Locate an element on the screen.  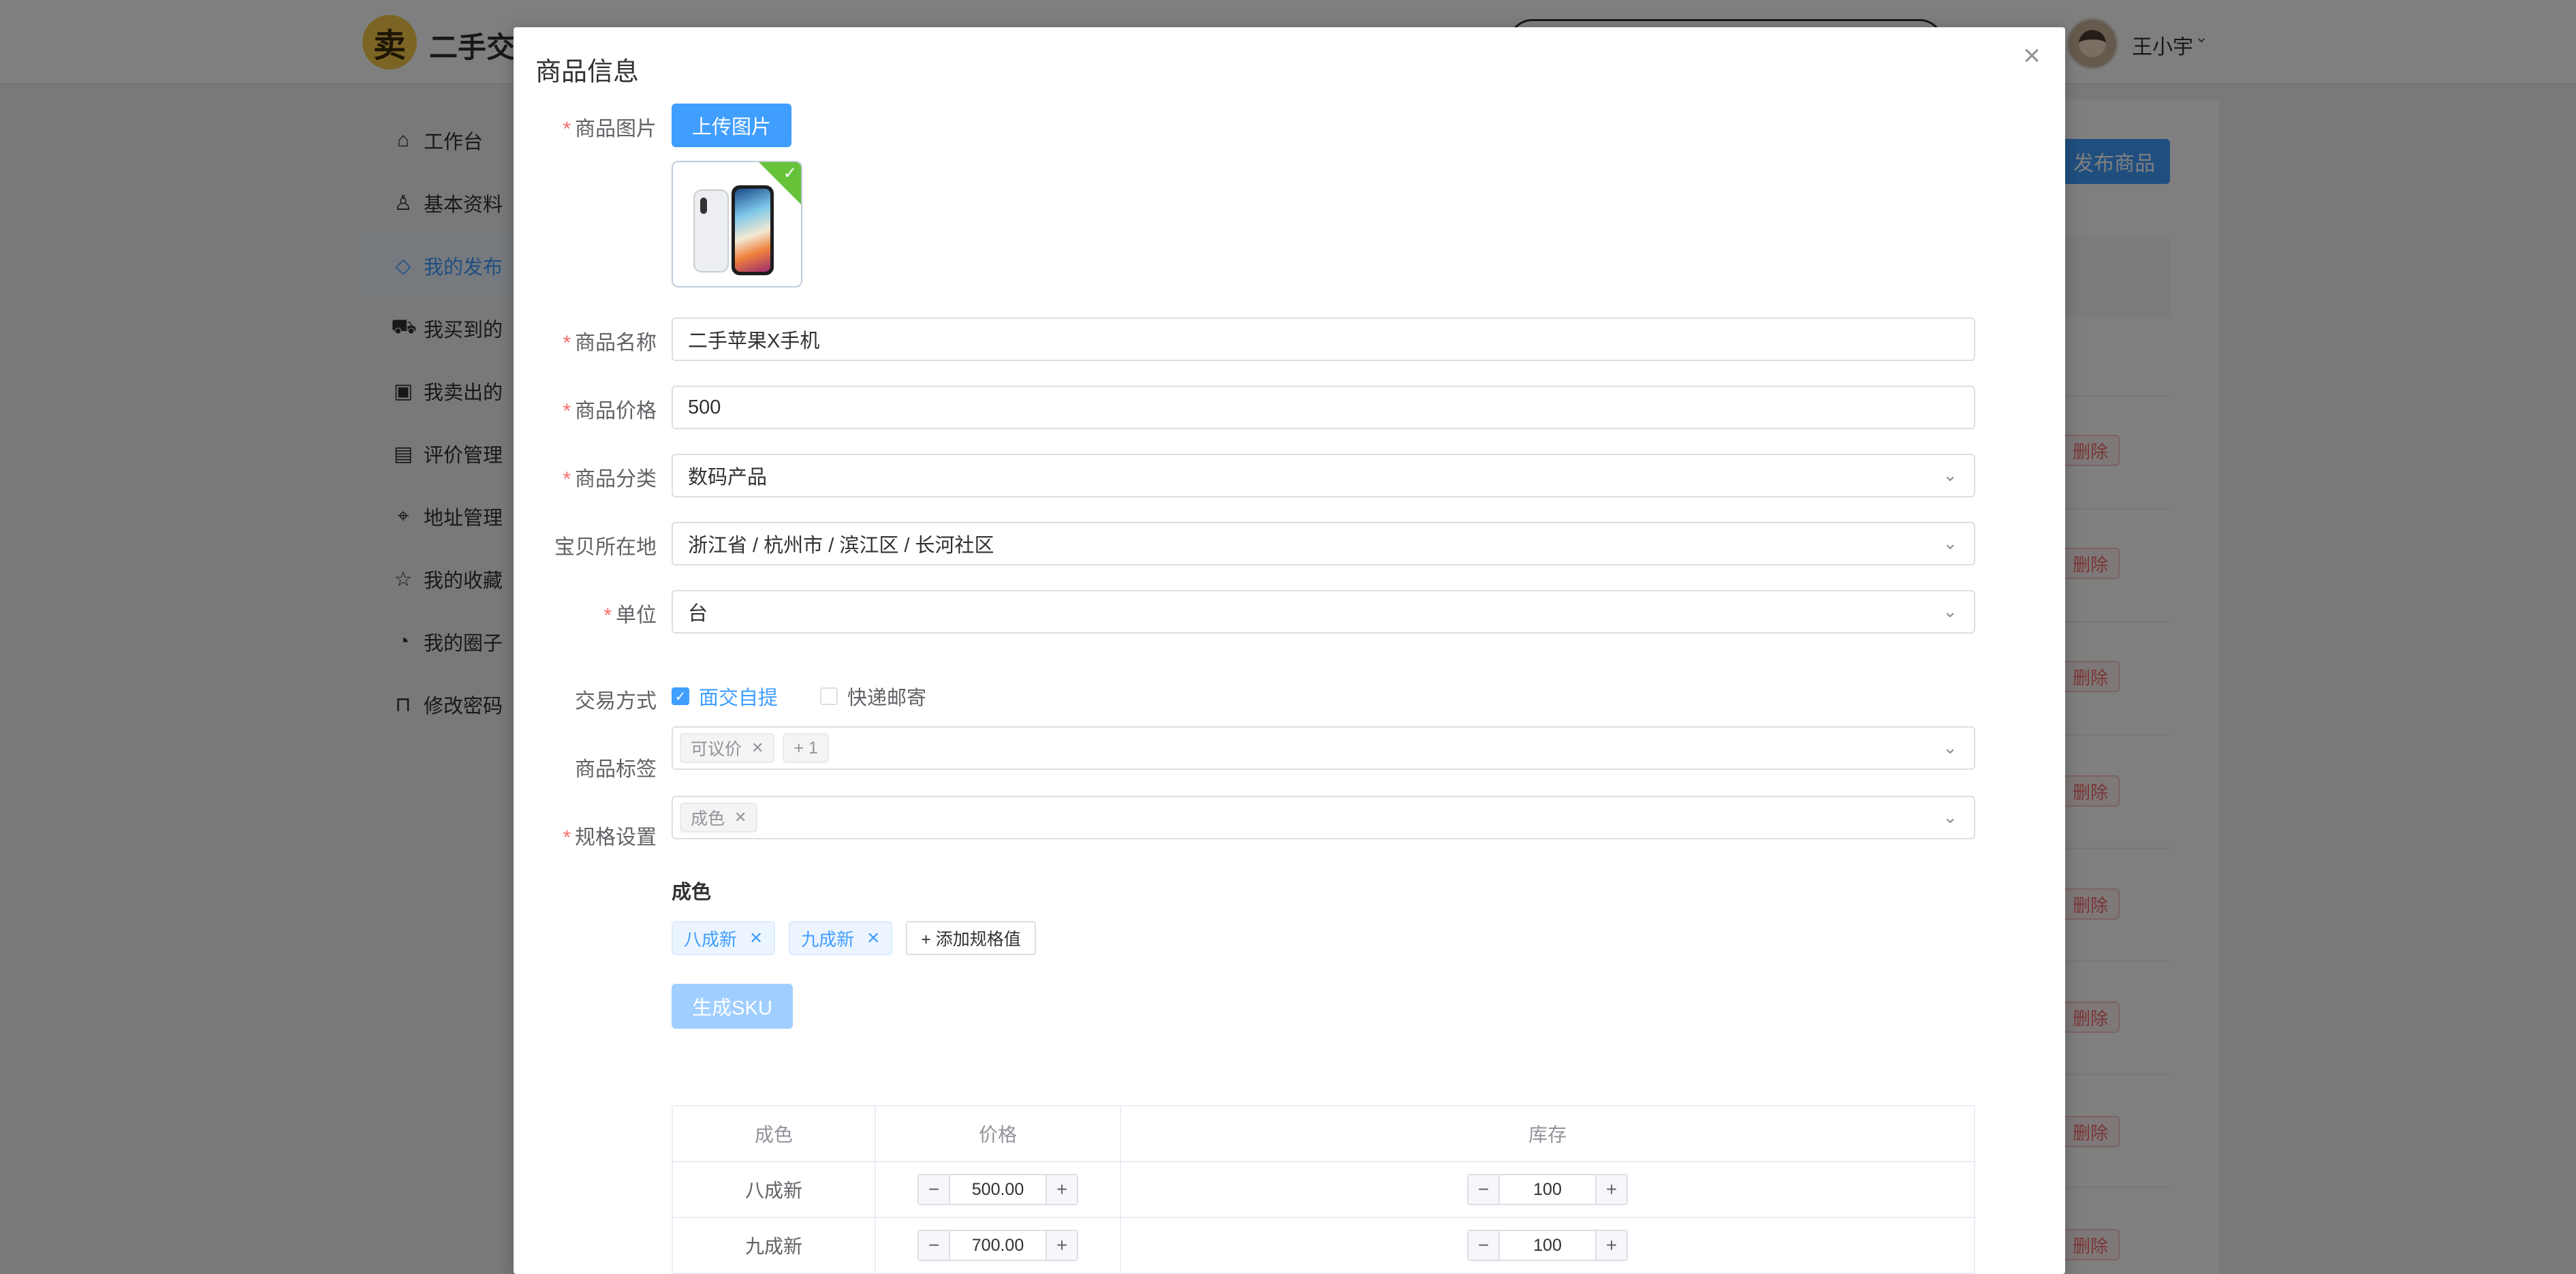
category-label-text: 商品分类 is located at coordinates (616, 479).